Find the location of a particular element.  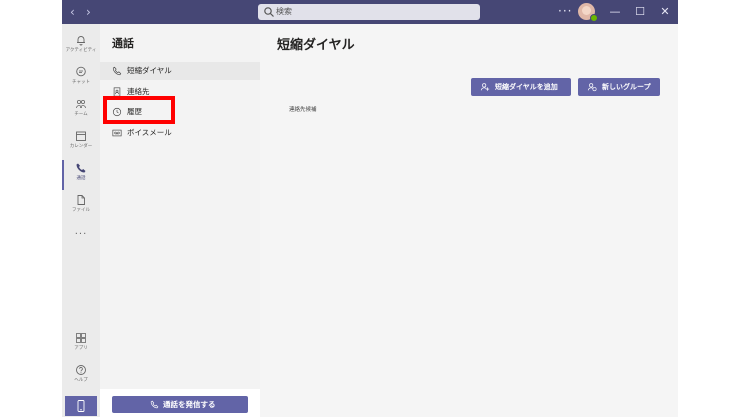

rail-label: チーム is located at coordinates (81, 114).